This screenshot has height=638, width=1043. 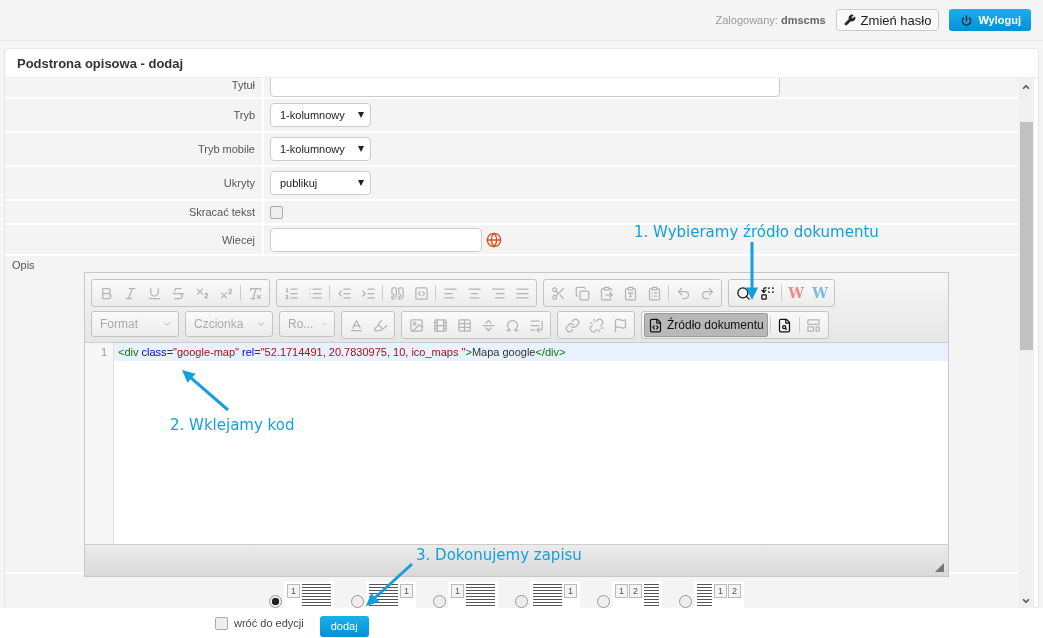 I want to click on field-label: Tryb, so click(x=244, y=115).